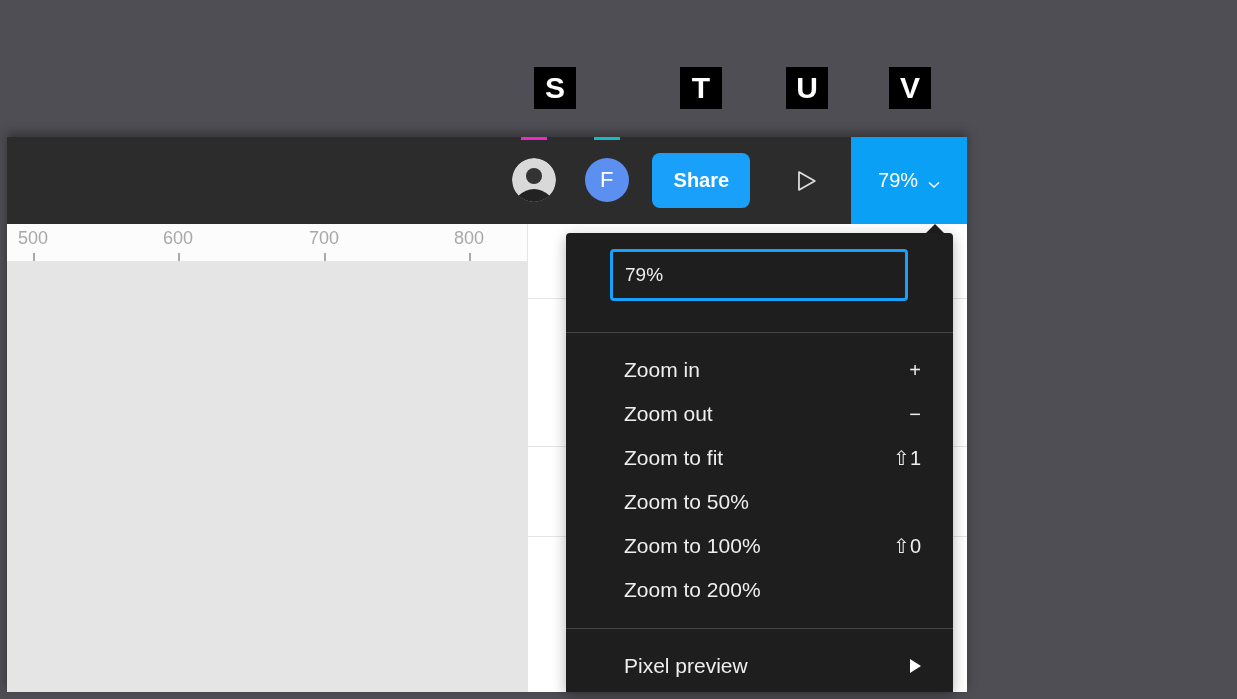 Image resolution: width=1237 pixels, height=699 pixels. I want to click on zoom-input: 79%, so click(759, 275).